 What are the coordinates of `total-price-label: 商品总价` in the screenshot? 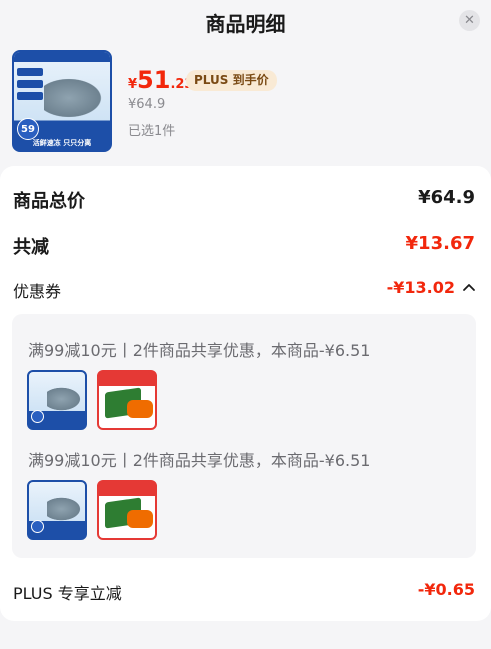 It's located at (49, 201).